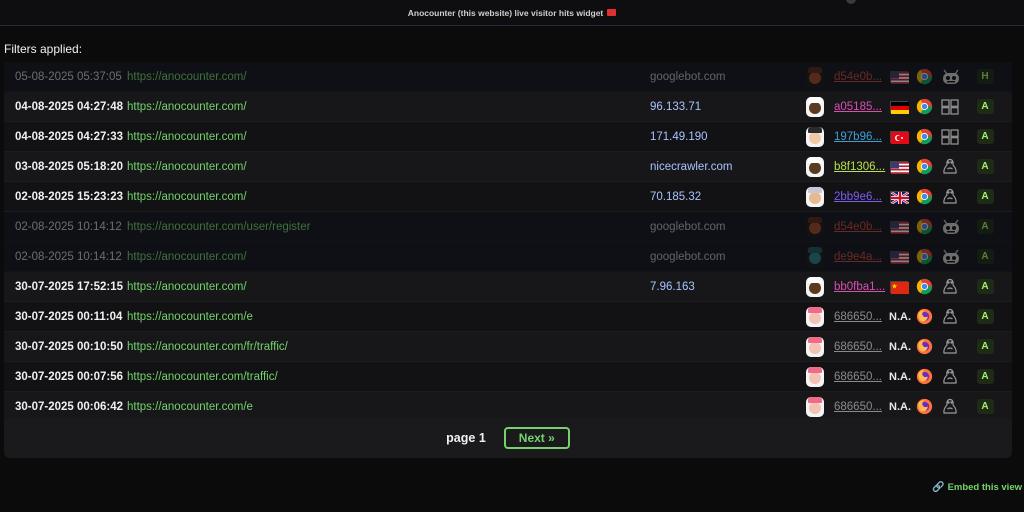 Image resolution: width=1024 pixels, height=512 pixels. Describe the element at coordinates (466, 438) in the screenshot. I see `page-indicator: page 1` at that location.